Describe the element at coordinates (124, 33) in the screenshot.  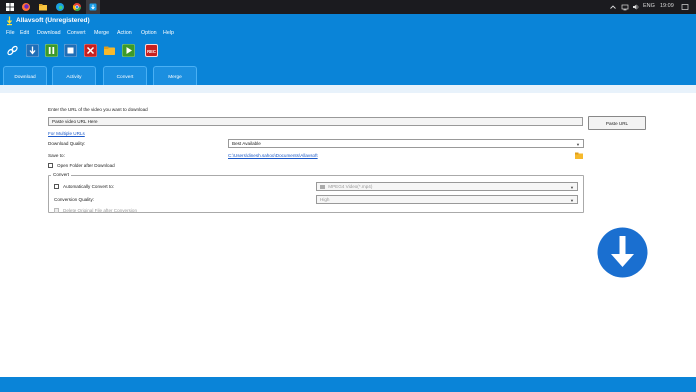
I see `menu-action: Action` at that location.